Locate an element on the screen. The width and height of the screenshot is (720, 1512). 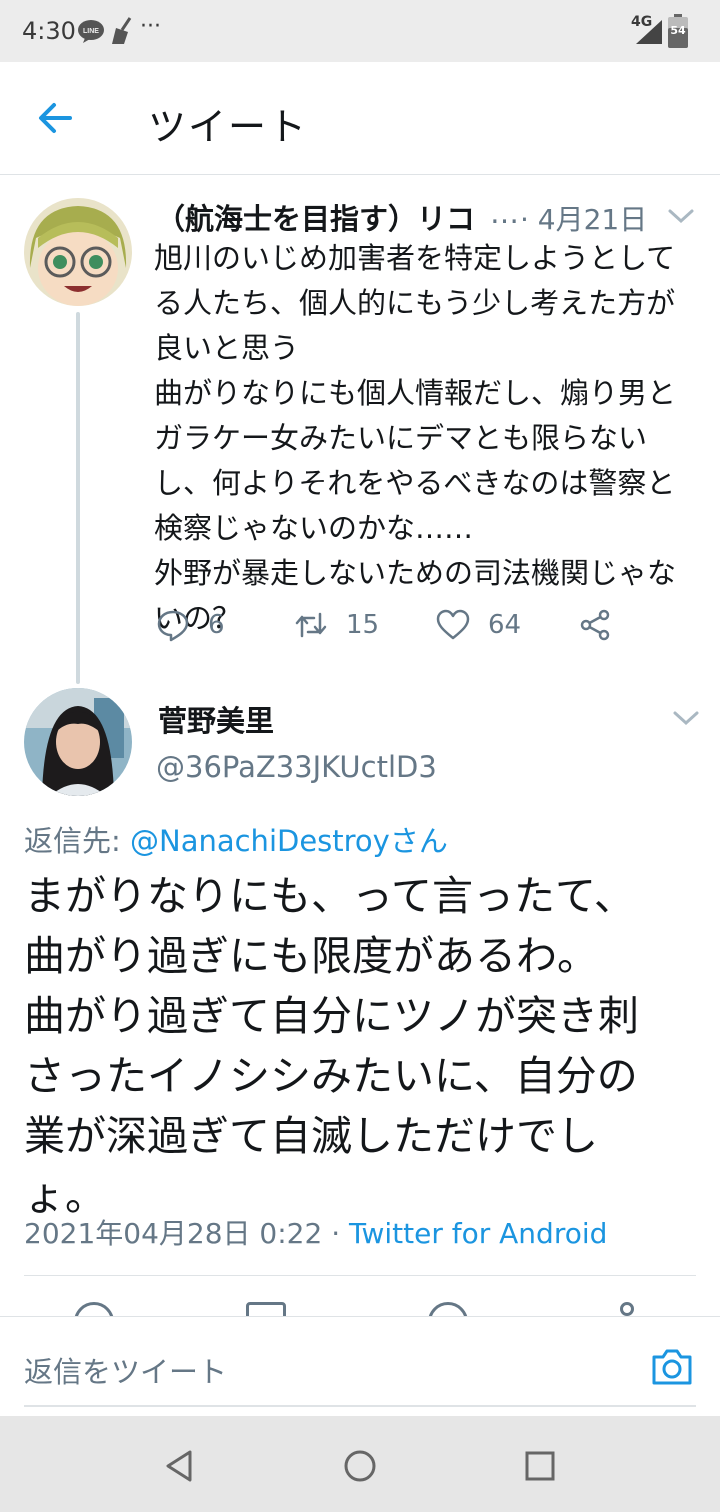
profile-photo is located at coordinates (78, 742).